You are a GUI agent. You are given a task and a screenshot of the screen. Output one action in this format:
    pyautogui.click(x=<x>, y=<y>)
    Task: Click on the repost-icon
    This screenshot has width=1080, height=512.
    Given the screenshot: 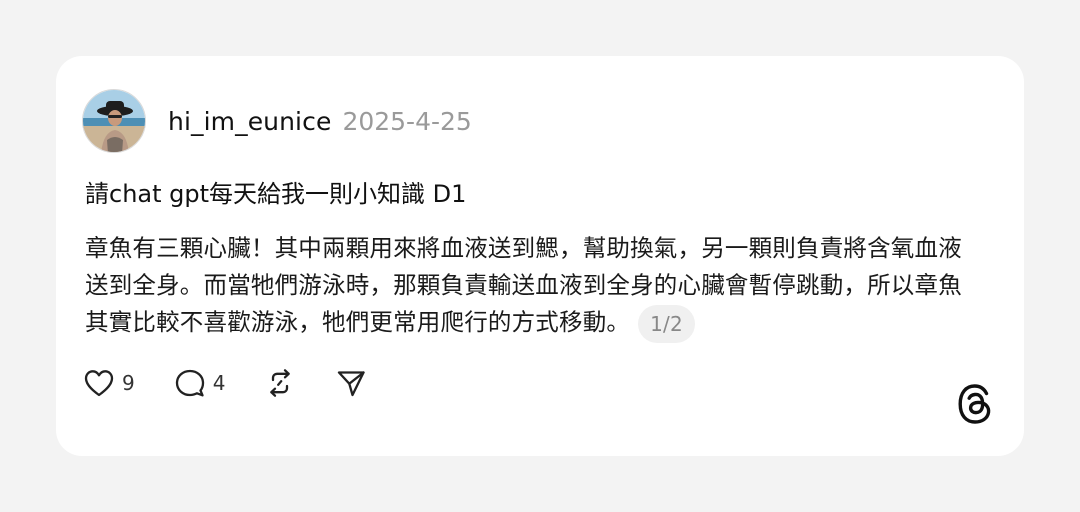 What is the action you would take?
    pyautogui.click(x=280, y=383)
    